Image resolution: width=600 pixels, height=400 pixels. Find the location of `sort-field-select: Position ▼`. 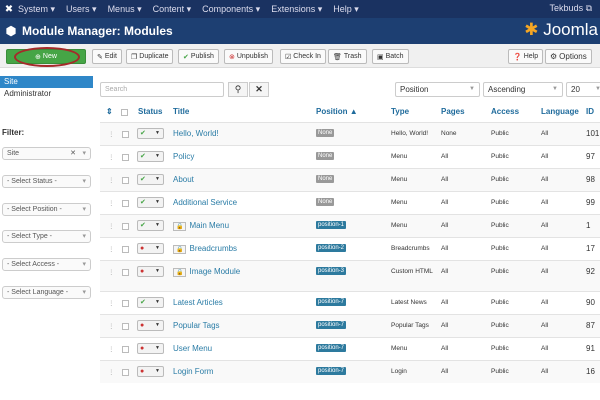

sort-field-select: Position ▼ is located at coordinates (437, 89).